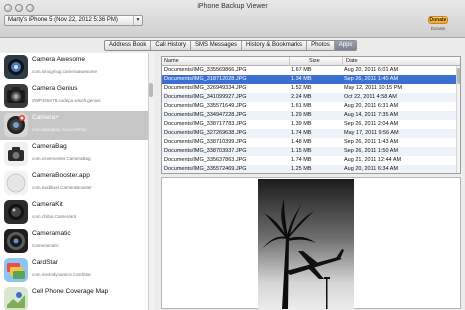 This screenshot has width=465, height=310. What do you see at coordinates (59, 129) in the screenshot?
I see `app-bundle-id: com.taptaptap.CameraPlus` at bounding box center [59, 129].